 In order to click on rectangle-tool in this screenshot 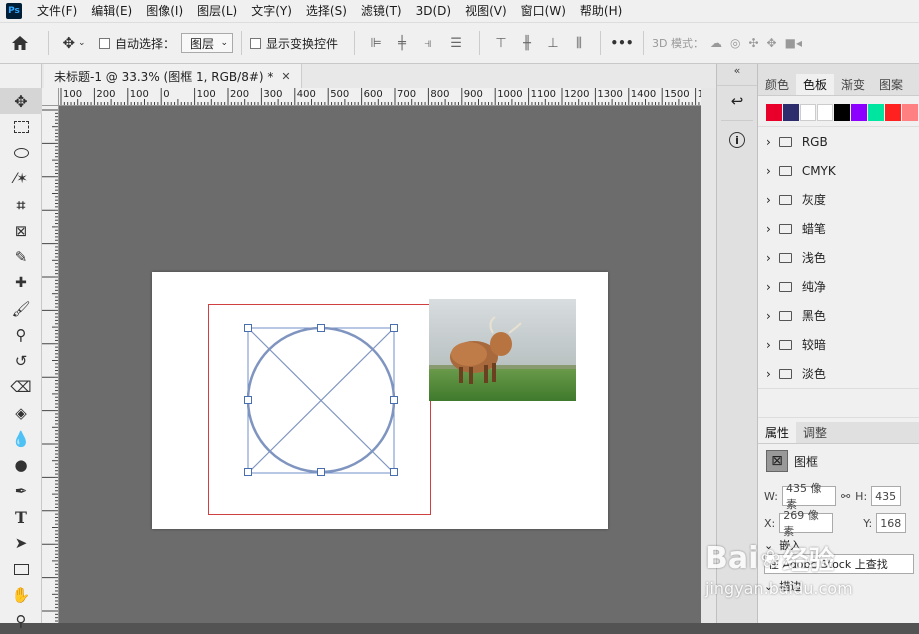, I will do `click(21, 569)`.